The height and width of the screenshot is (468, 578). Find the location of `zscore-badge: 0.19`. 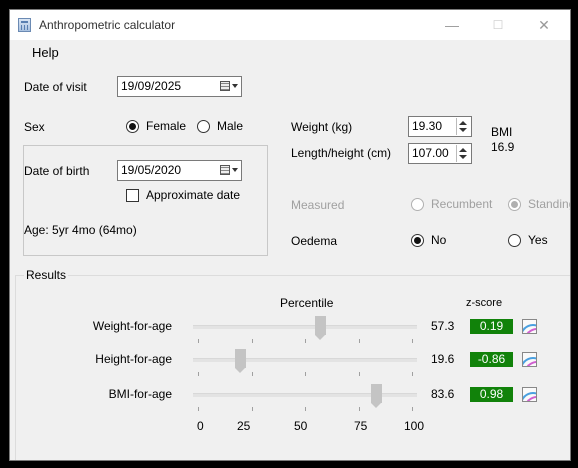

zscore-badge: 0.19 is located at coordinates (491, 326).